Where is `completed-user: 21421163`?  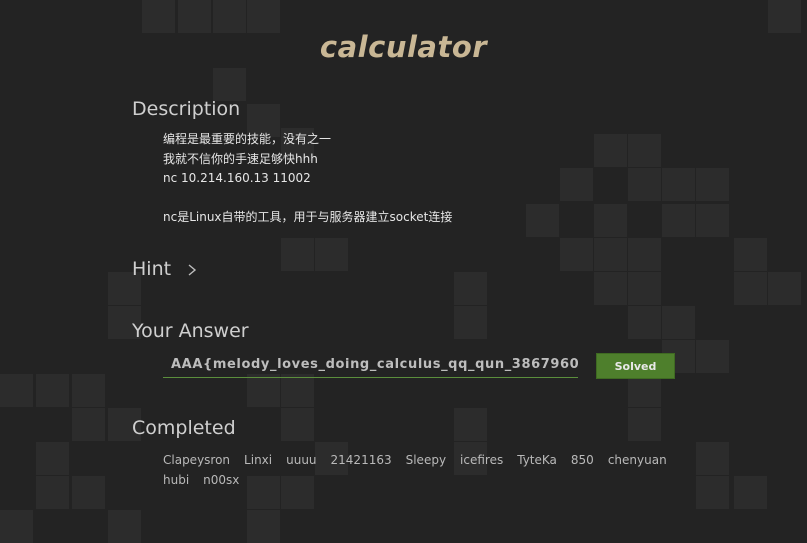
completed-user: 21421163 is located at coordinates (361, 460).